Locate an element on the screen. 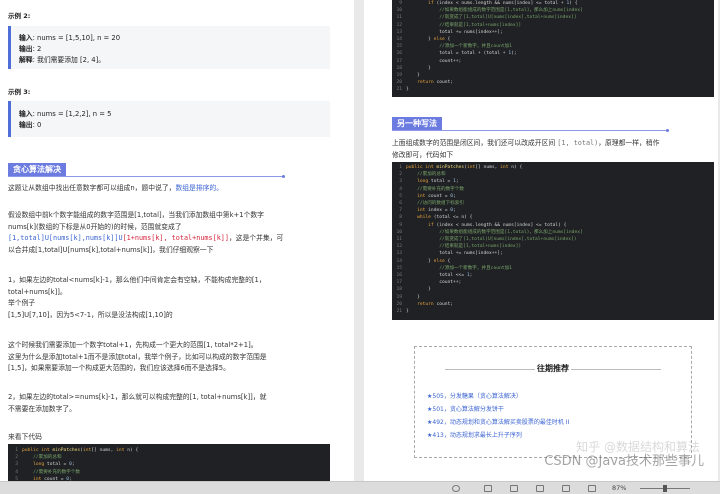 This screenshot has width=720, height=494. fit-width-icon is located at coordinates (566, 488).